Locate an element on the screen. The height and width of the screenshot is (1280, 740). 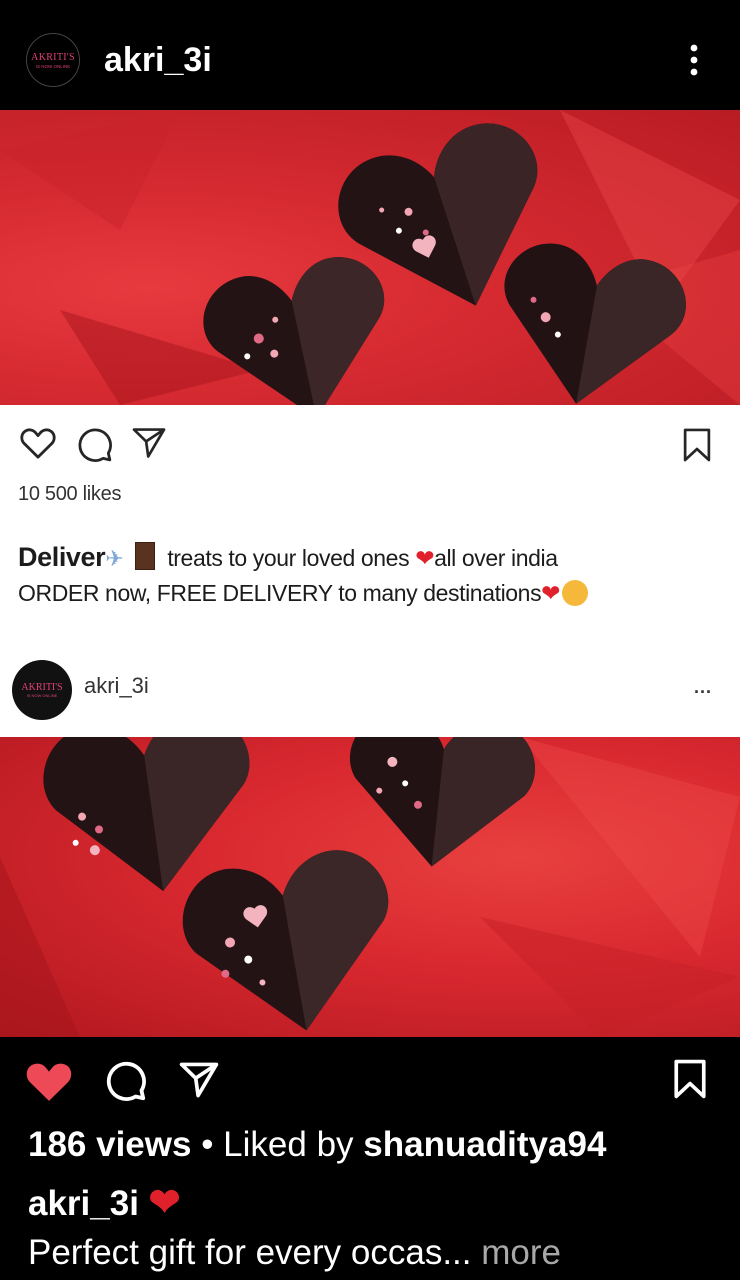
avatar-brand-text: AKRITI'S is located at coordinates (53, 57).